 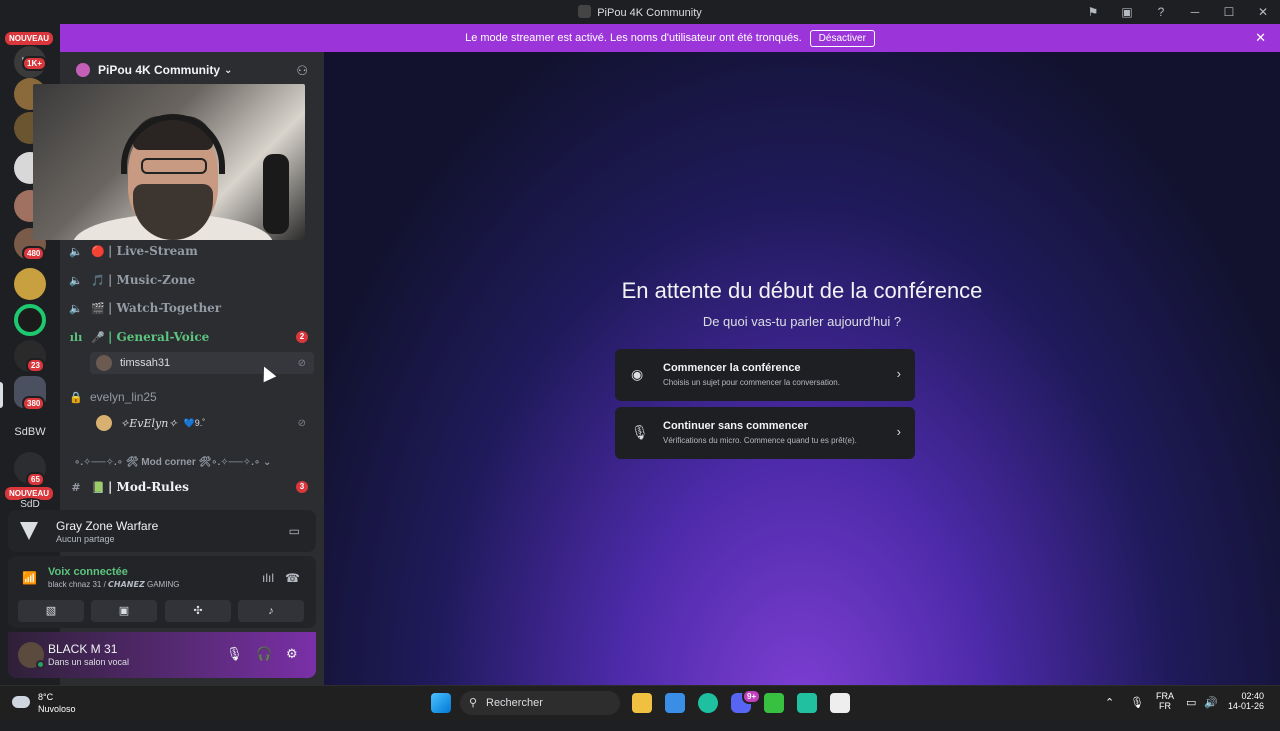 What do you see at coordinates (292, 578) in the screenshot?
I see `disconnect-icon: ☎` at bounding box center [292, 578].